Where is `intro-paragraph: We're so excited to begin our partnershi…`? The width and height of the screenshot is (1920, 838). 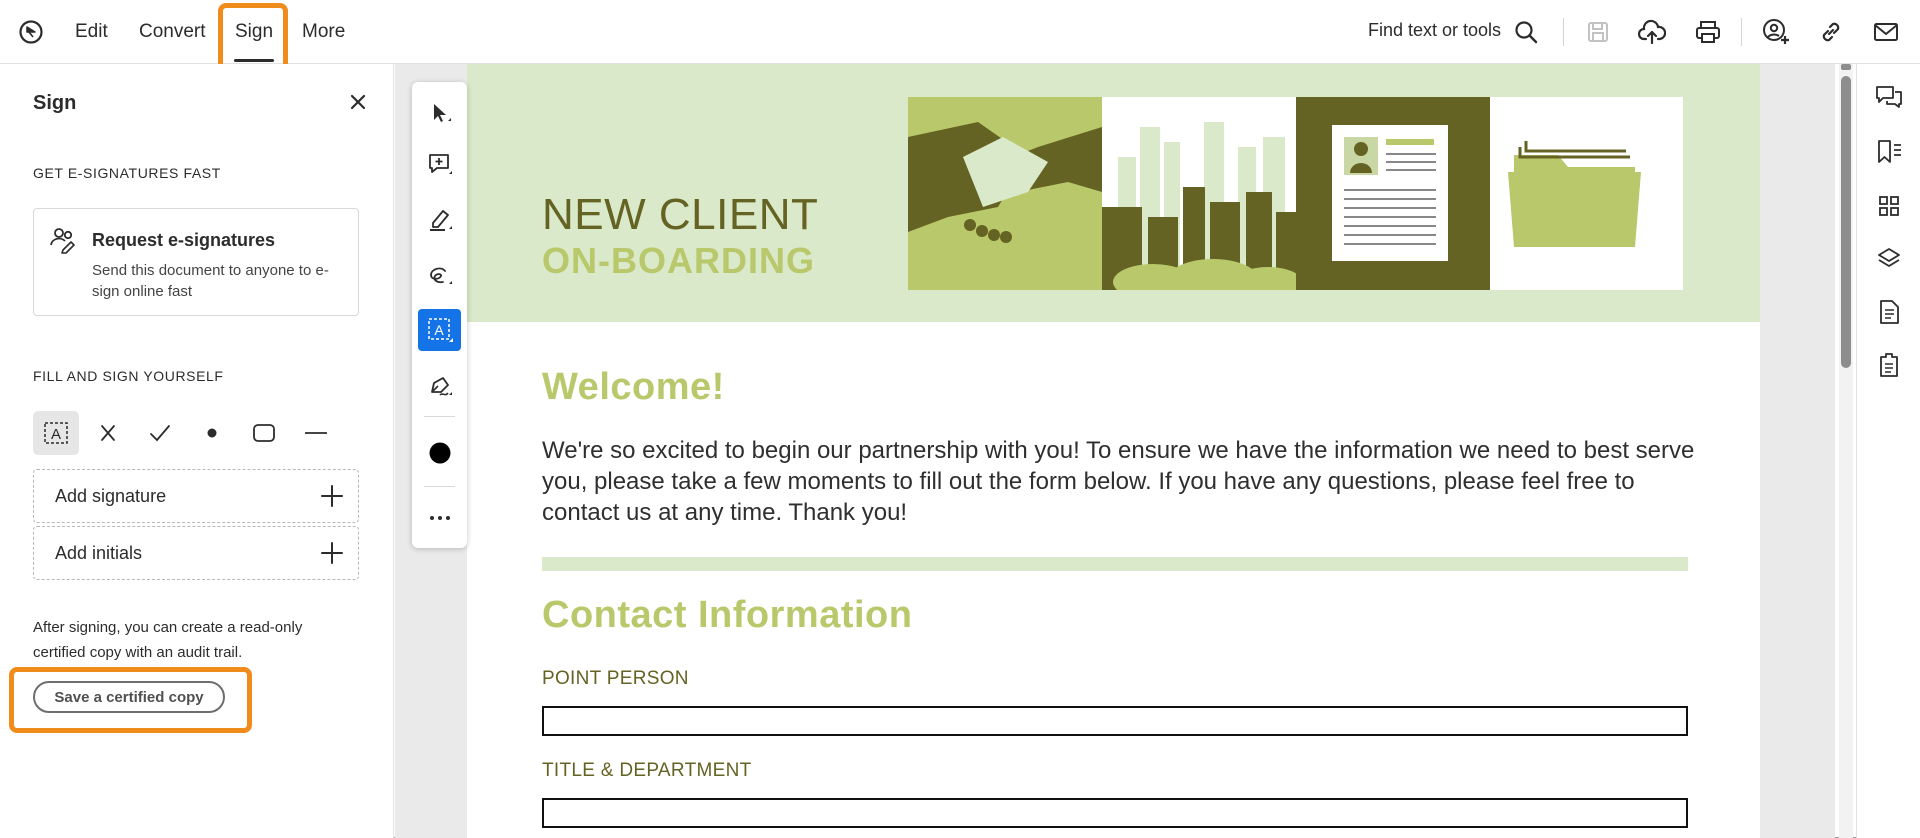 intro-paragraph: We're so excited to begin our partnershi… is located at coordinates (1118, 481).